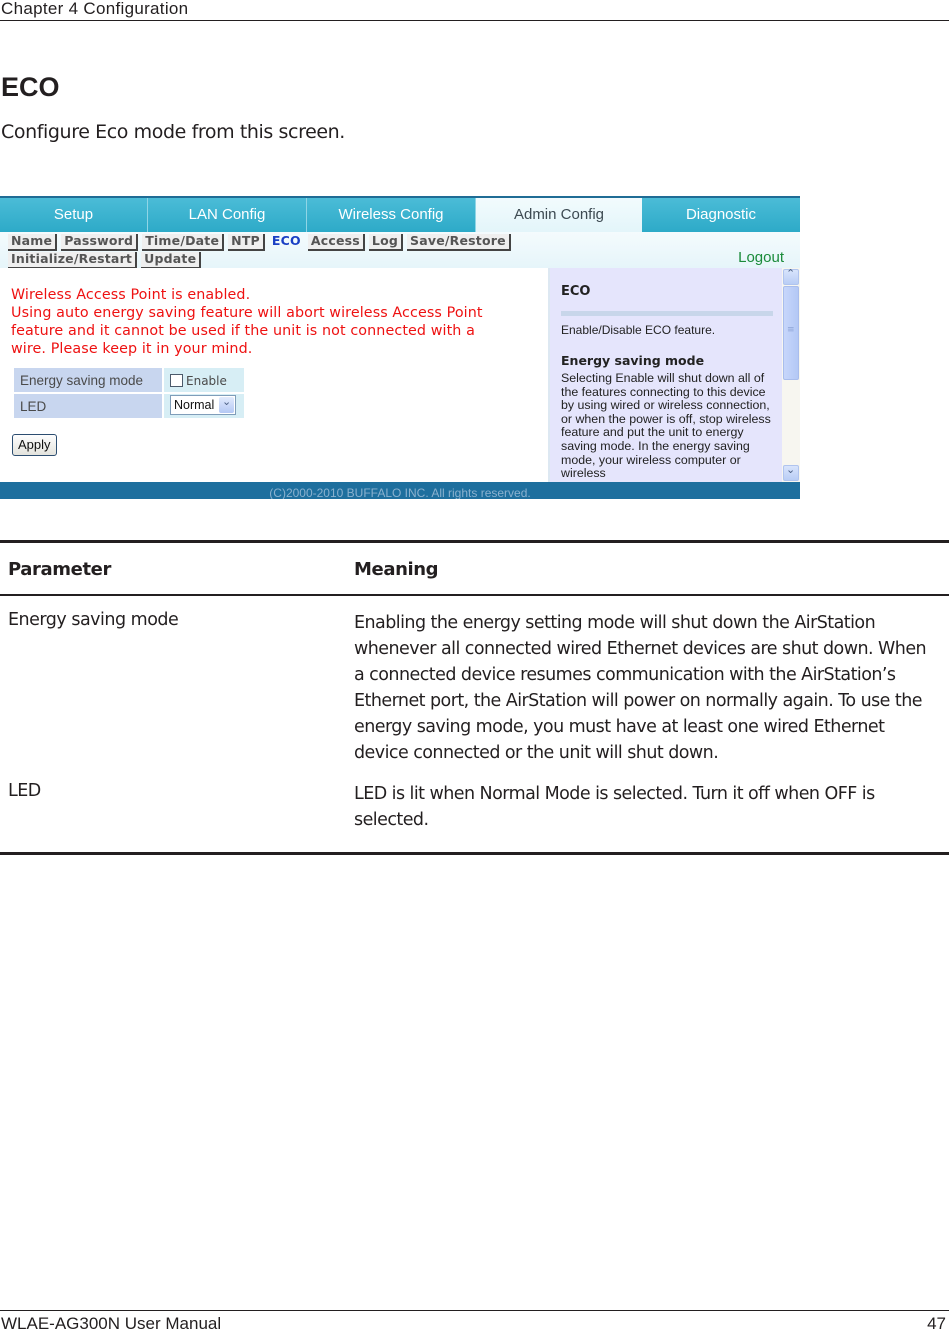  I want to click on subnav-name: Name, so click(33, 242).